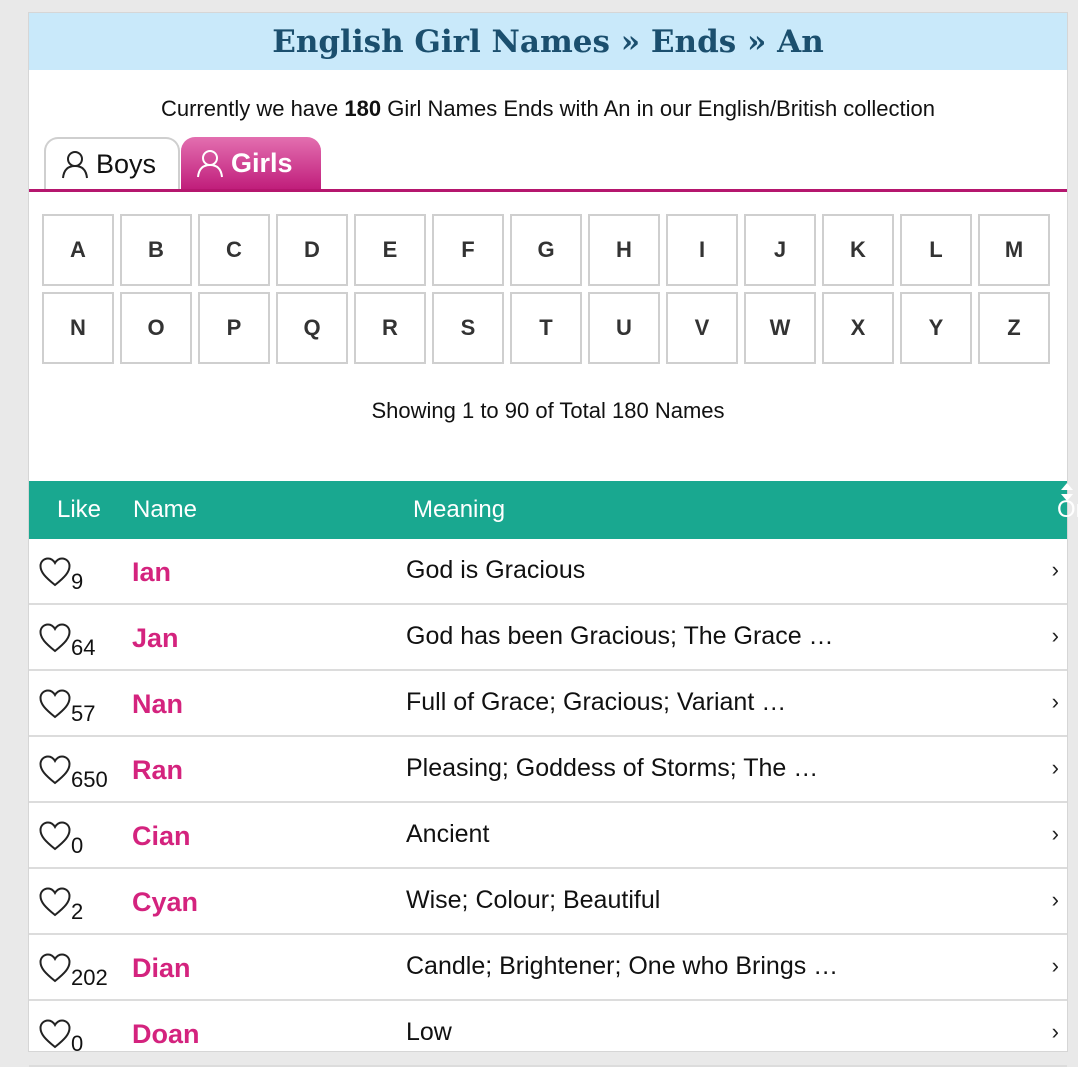  Describe the element at coordinates (252, 108) in the screenshot. I see `summary-prefix: Currently we have` at that location.